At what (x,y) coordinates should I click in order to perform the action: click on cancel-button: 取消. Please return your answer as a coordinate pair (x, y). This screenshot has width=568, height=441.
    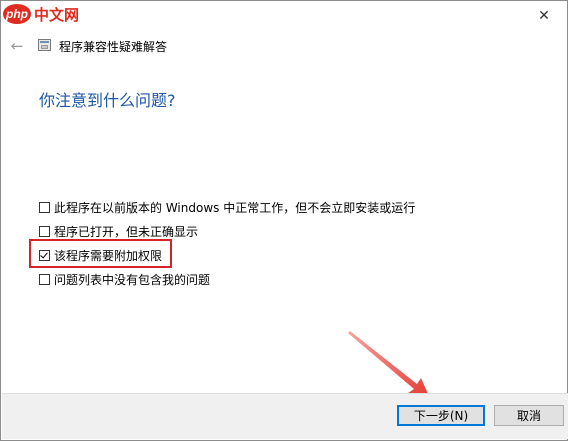
    Looking at the image, I should click on (529, 415).